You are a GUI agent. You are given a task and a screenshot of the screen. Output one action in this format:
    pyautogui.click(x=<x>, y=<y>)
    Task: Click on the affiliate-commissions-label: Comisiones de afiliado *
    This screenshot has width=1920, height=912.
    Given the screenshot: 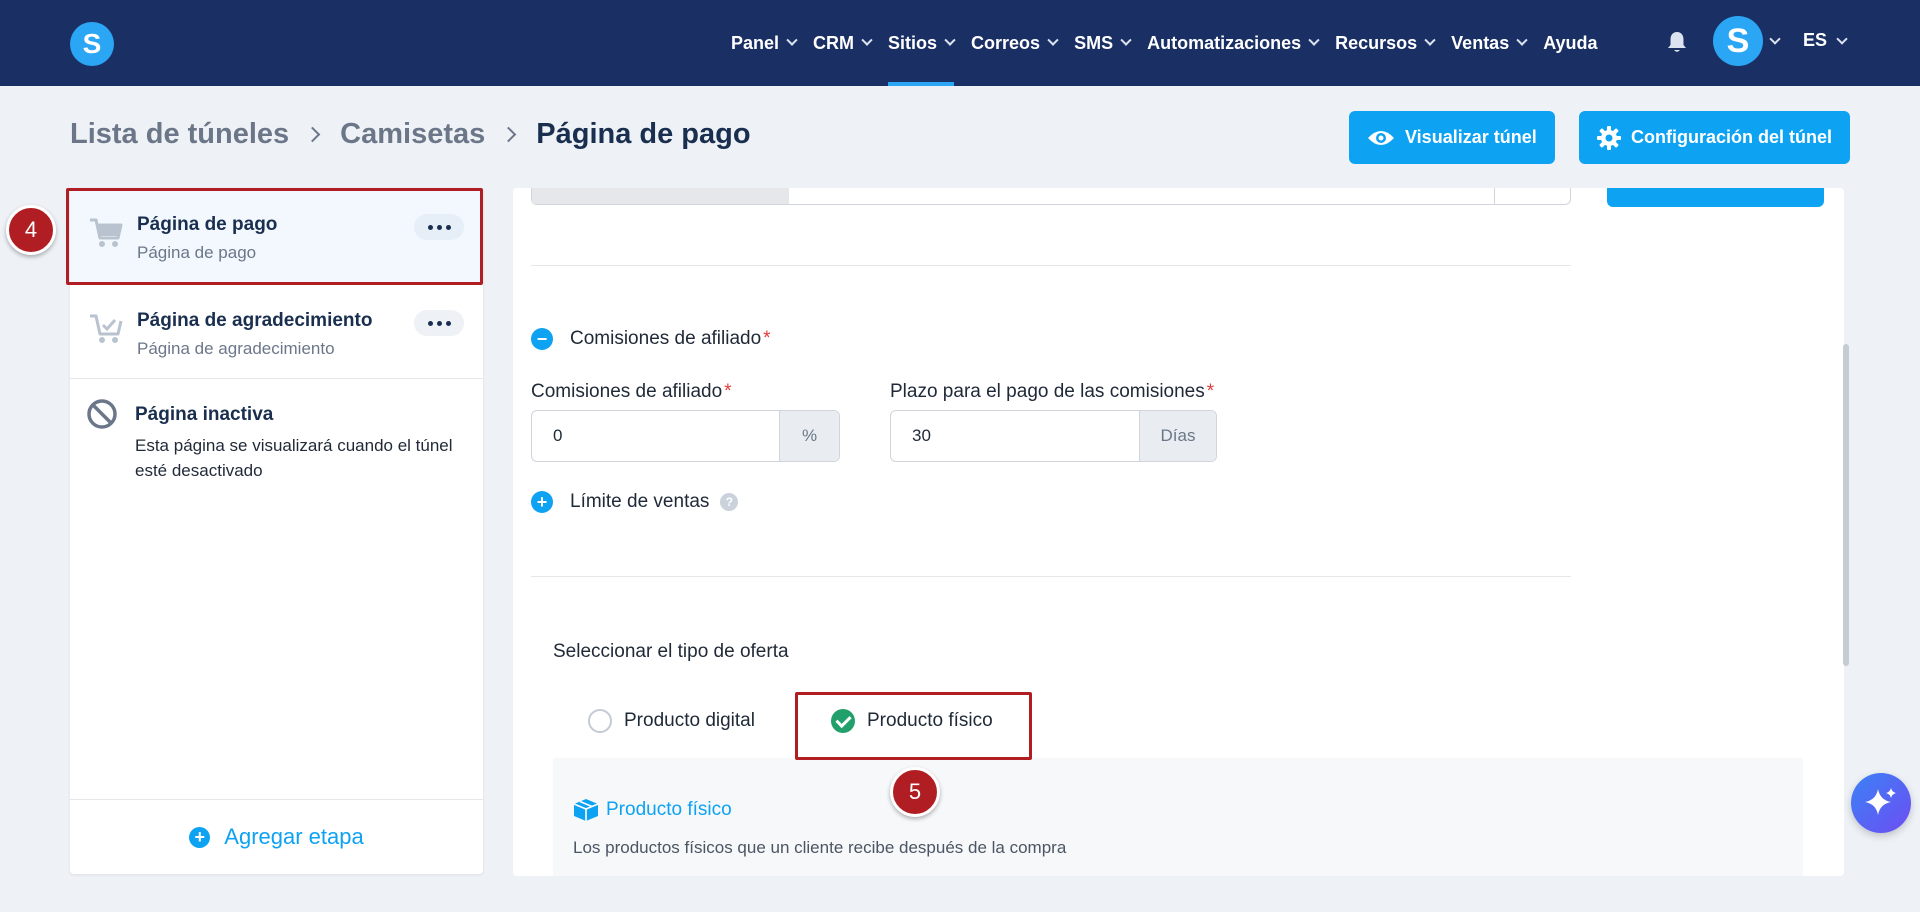 What is the action you would take?
    pyautogui.click(x=631, y=391)
    